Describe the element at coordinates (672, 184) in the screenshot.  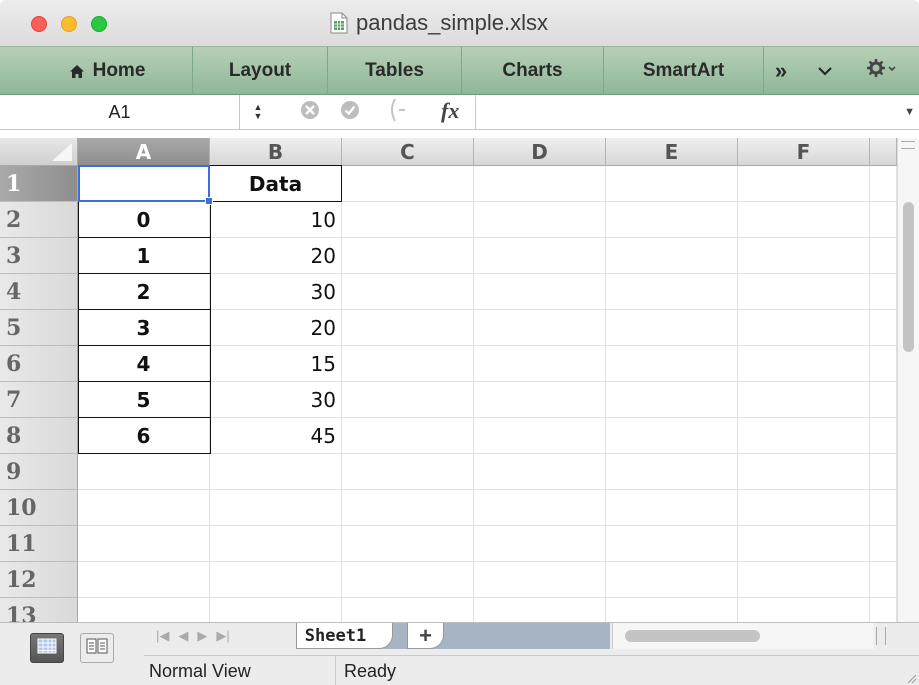
I see `cell-e1` at that location.